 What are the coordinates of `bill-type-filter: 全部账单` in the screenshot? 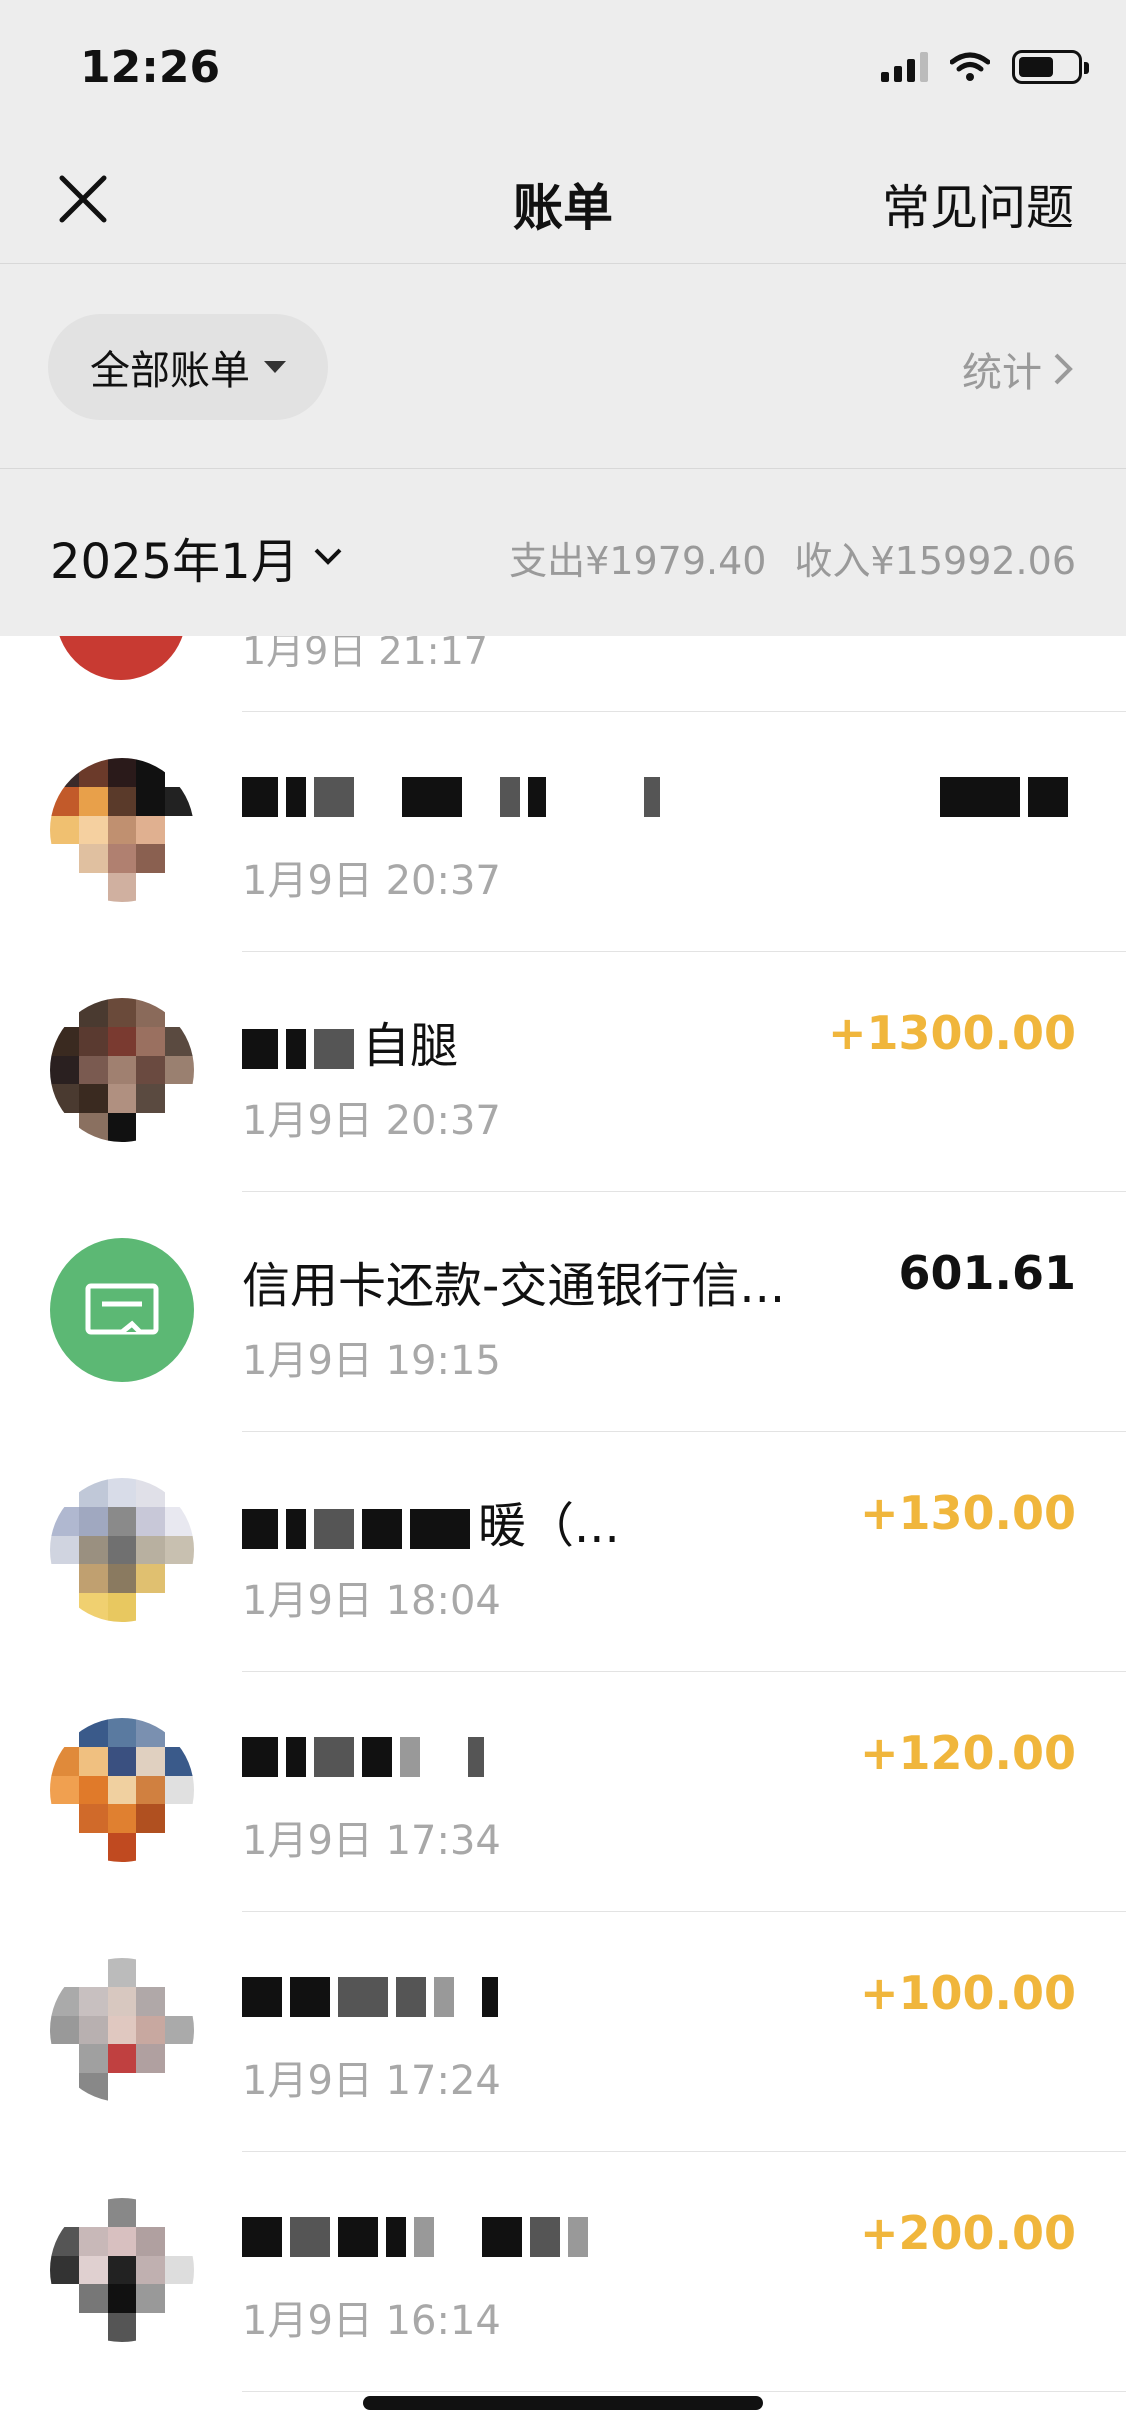 It's located at (188, 367).